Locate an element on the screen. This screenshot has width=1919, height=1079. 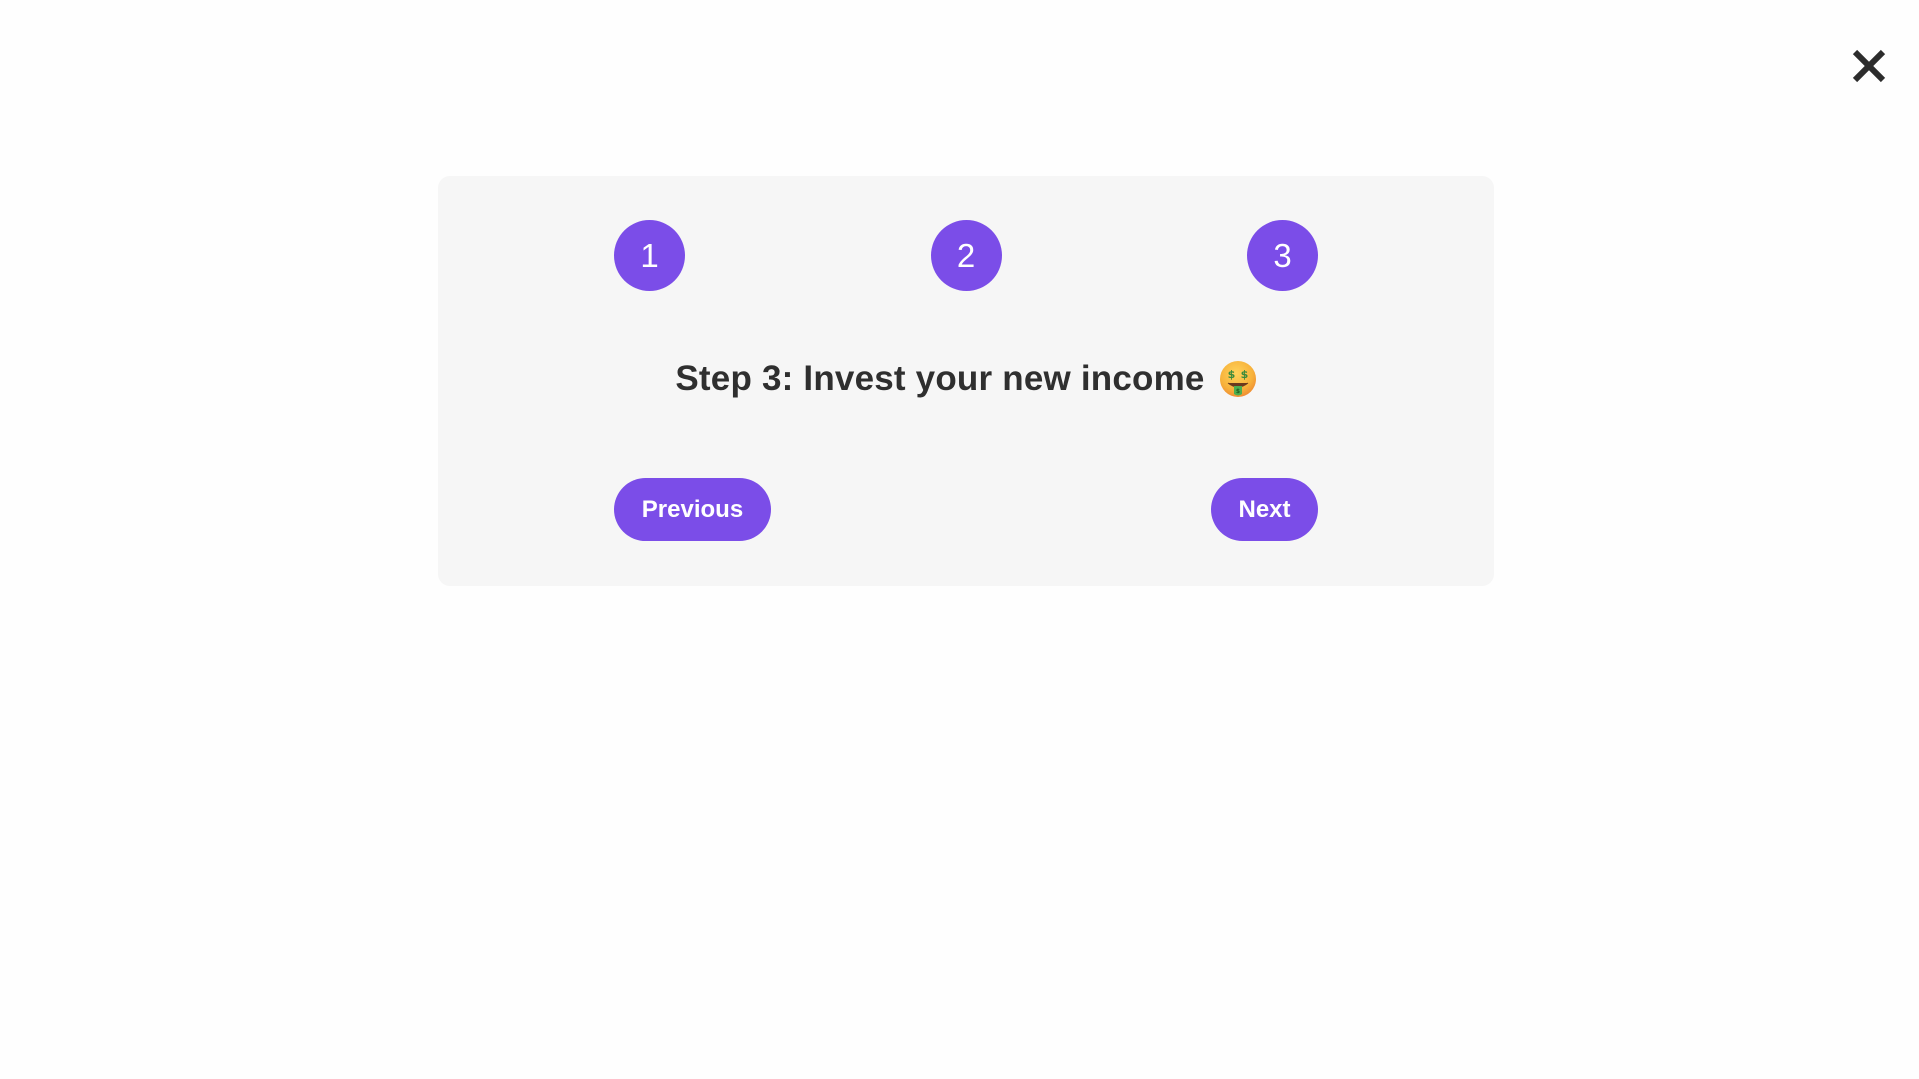
close-icon is located at coordinates (1869, 66).